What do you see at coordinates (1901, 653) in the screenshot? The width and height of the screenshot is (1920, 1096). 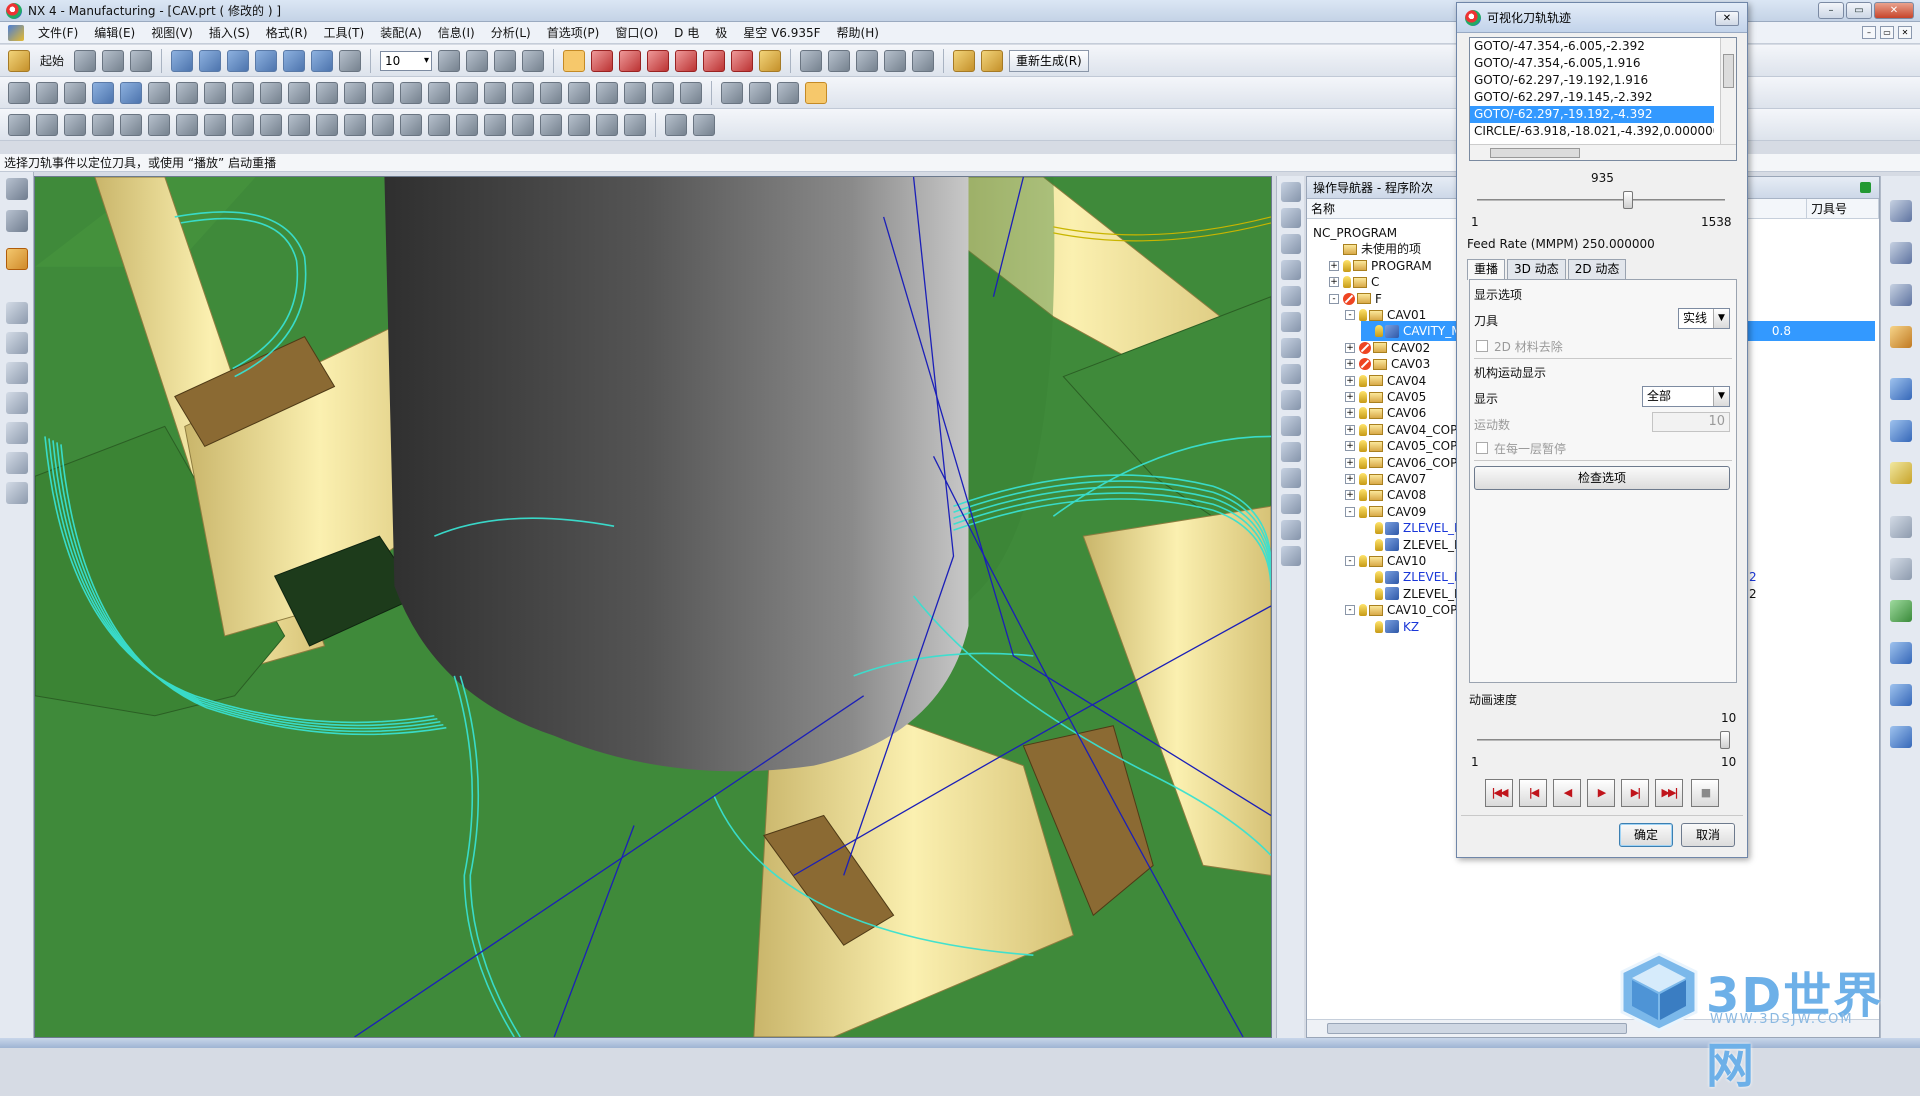 I see `palette-icon` at bounding box center [1901, 653].